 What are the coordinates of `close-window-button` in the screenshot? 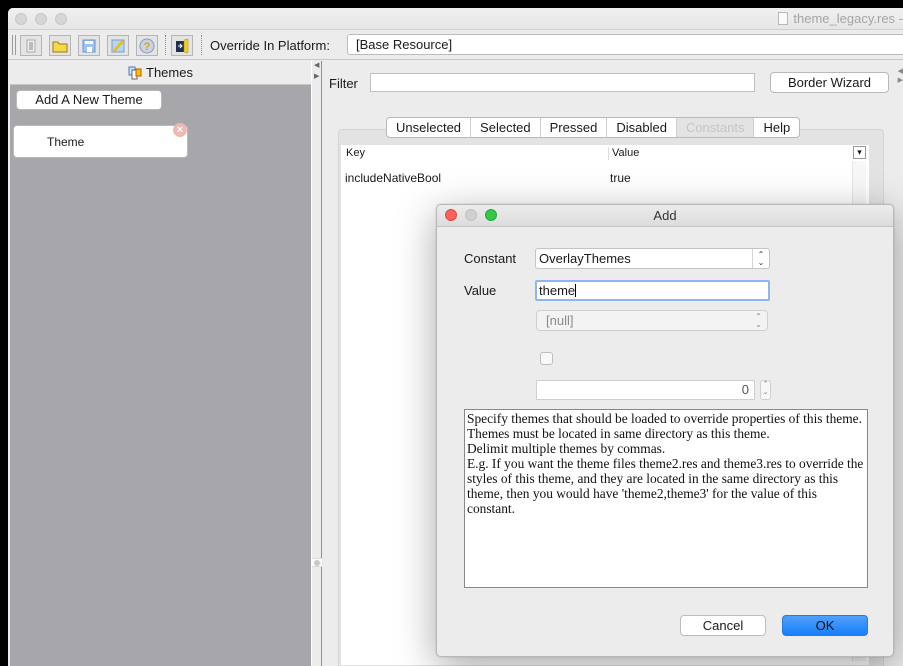 It's located at (21, 19).